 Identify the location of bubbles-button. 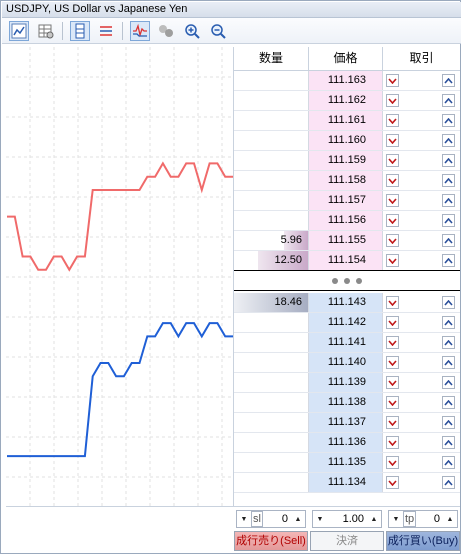
(166, 31).